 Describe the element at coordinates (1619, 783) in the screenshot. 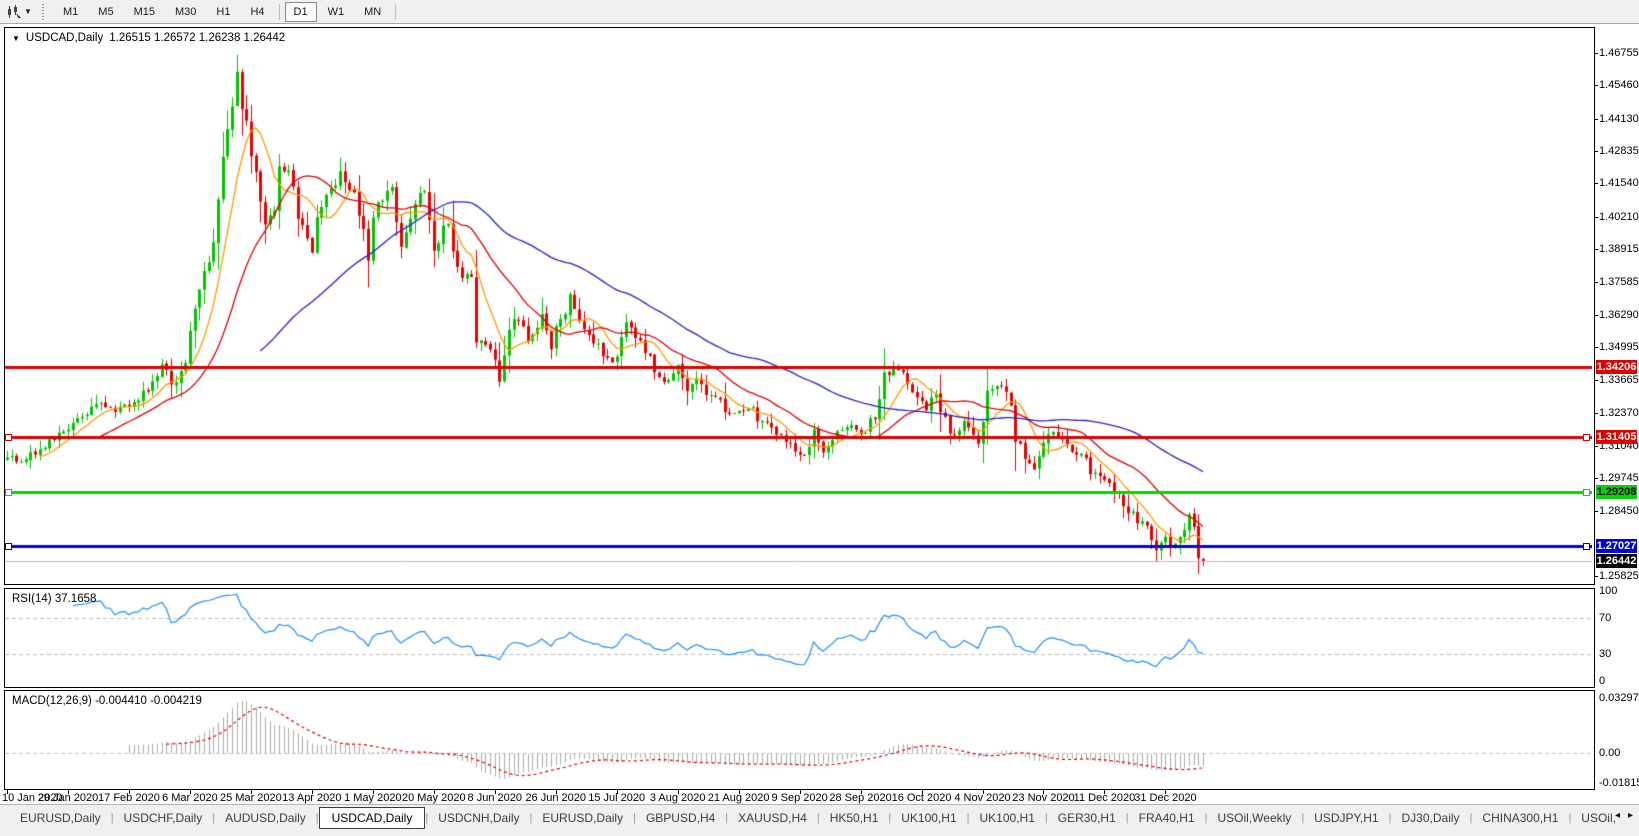

I see `macd-axis-label: -0.018154` at that location.